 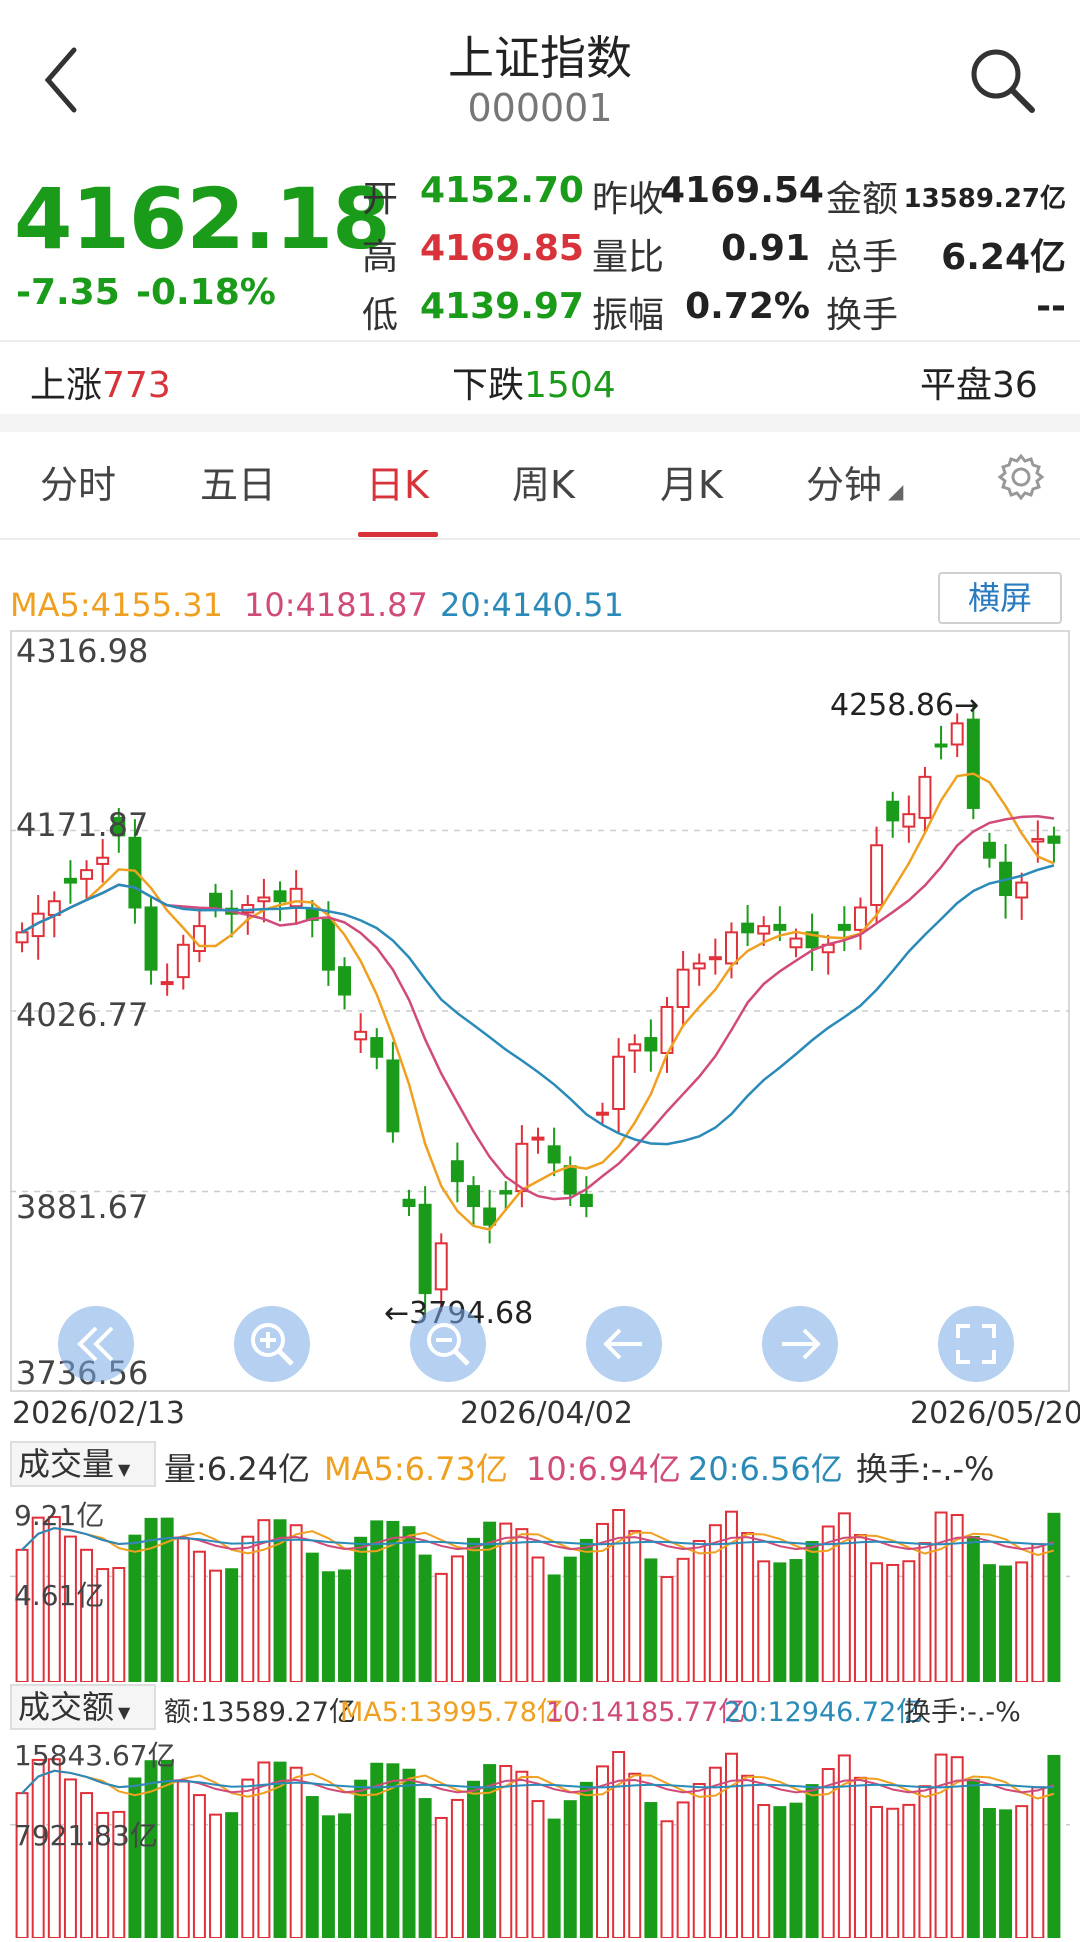 What do you see at coordinates (380, 257) in the screenshot?
I see `high-label: 高` at bounding box center [380, 257].